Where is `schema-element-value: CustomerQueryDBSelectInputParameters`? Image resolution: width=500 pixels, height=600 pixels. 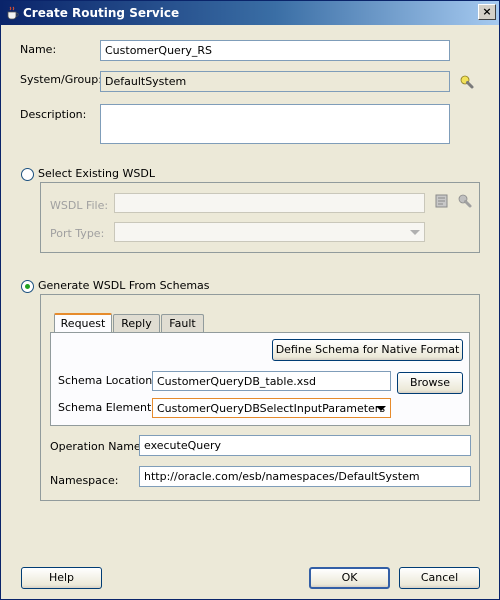 schema-element-value: CustomerQueryDBSelectInputParameters is located at coordinates (271, 408).